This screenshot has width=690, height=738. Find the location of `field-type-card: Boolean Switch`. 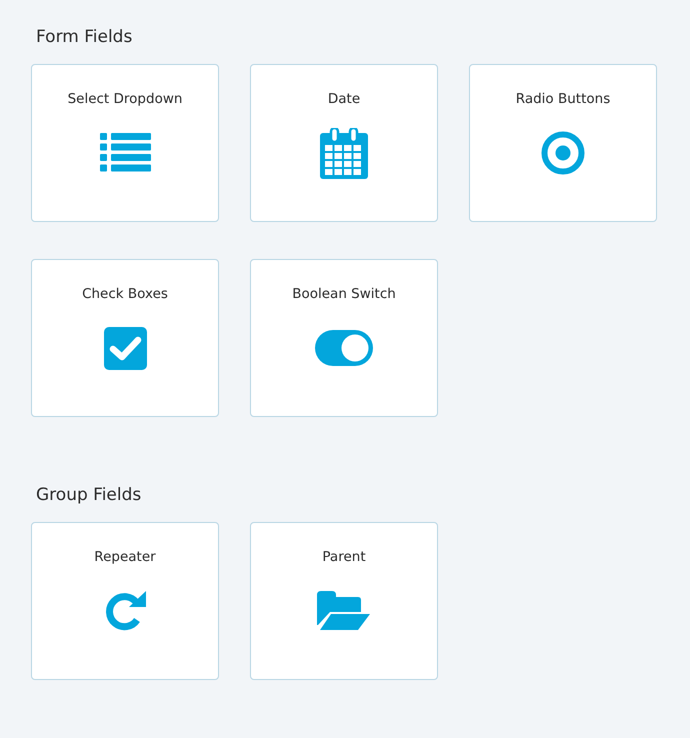

field-type-card: Boolean Switch is located at coordinates (344, 338).